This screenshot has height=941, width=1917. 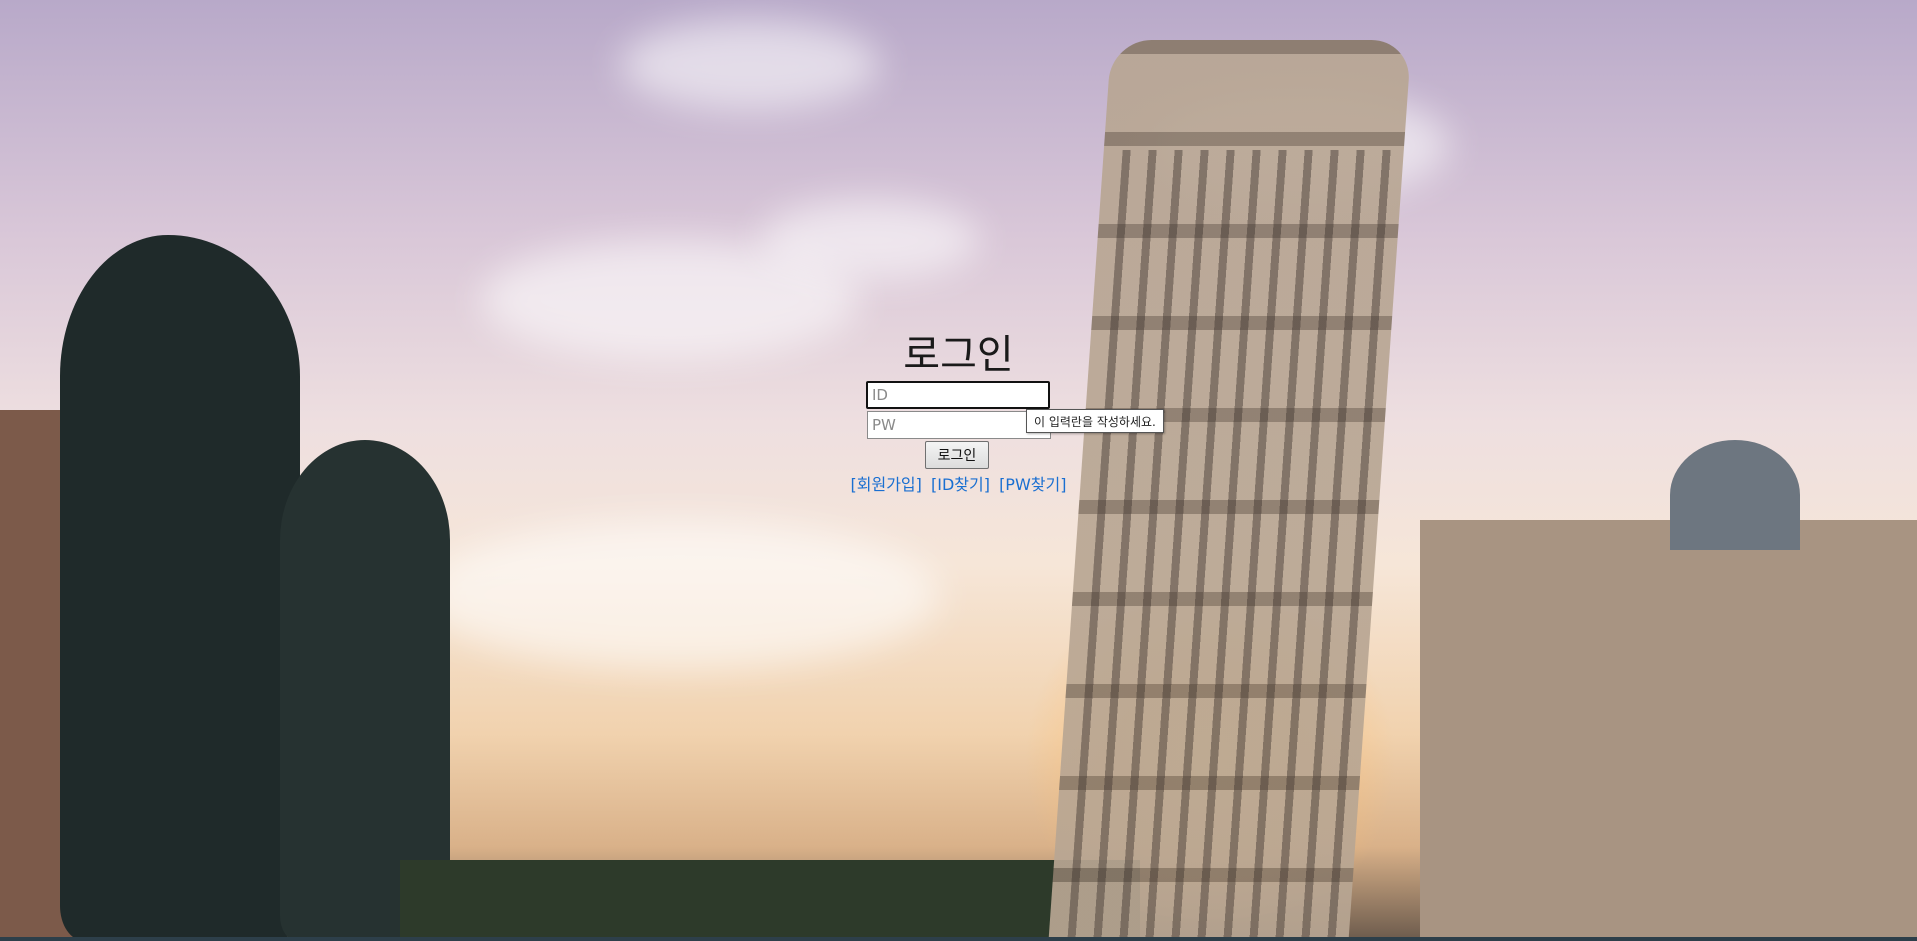 I want to click on find-pw-link: [PW찾기], so click(x=1032, y=484).